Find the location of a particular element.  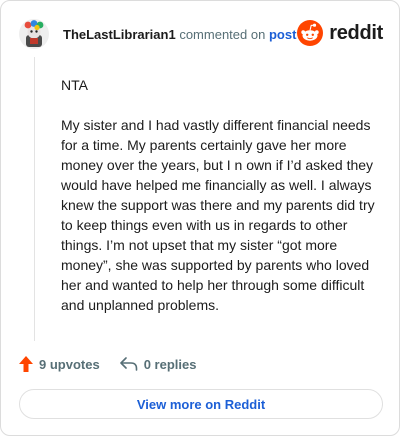

post-link: post is located at coordinates (282, 34).